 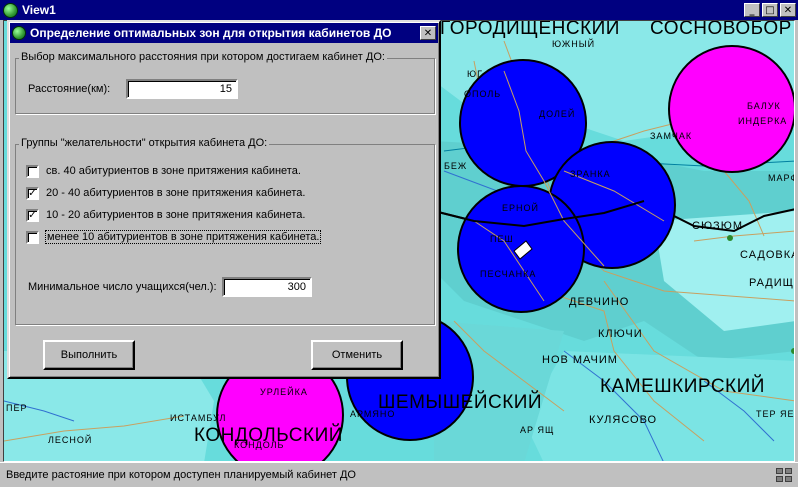 What do you see at coordinates (17, 408) in the screenshot?
I see `map-label: ПЕР` at bounding box center [17, 408].